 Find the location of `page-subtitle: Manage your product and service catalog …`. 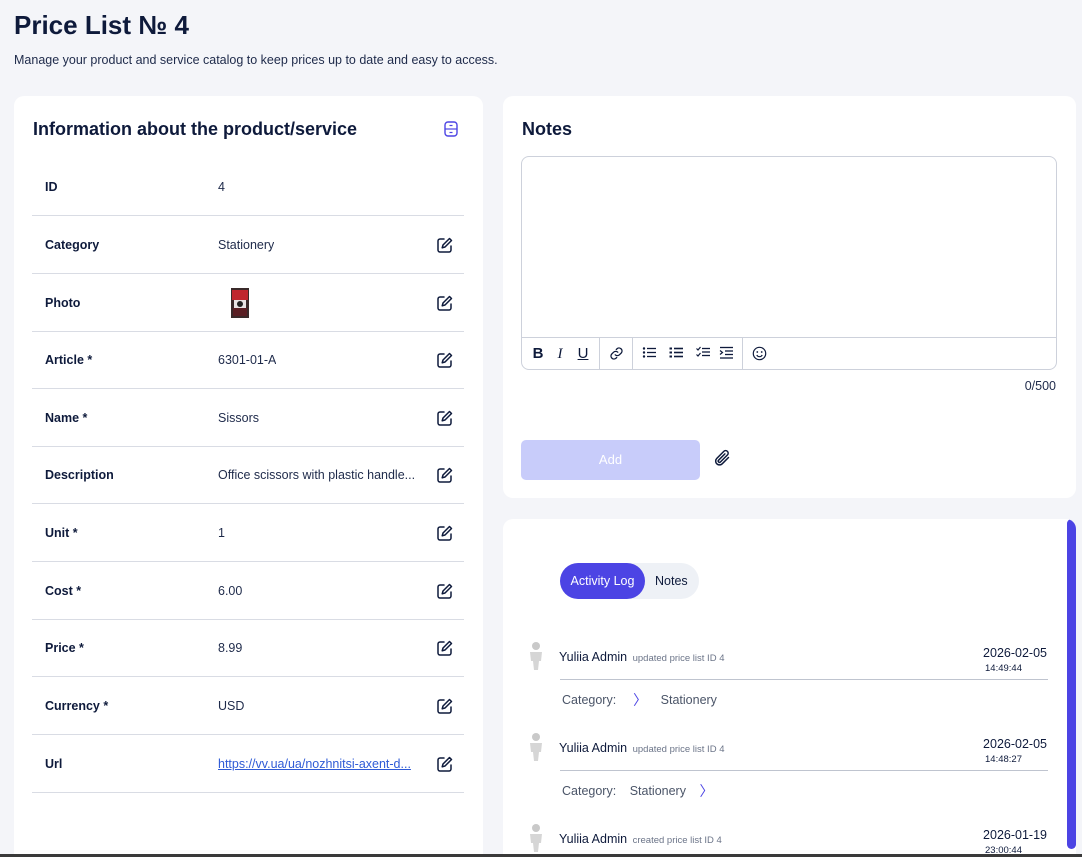

page-subtitle: Manage your product and service catalog … is located at coordinates (256, 60).